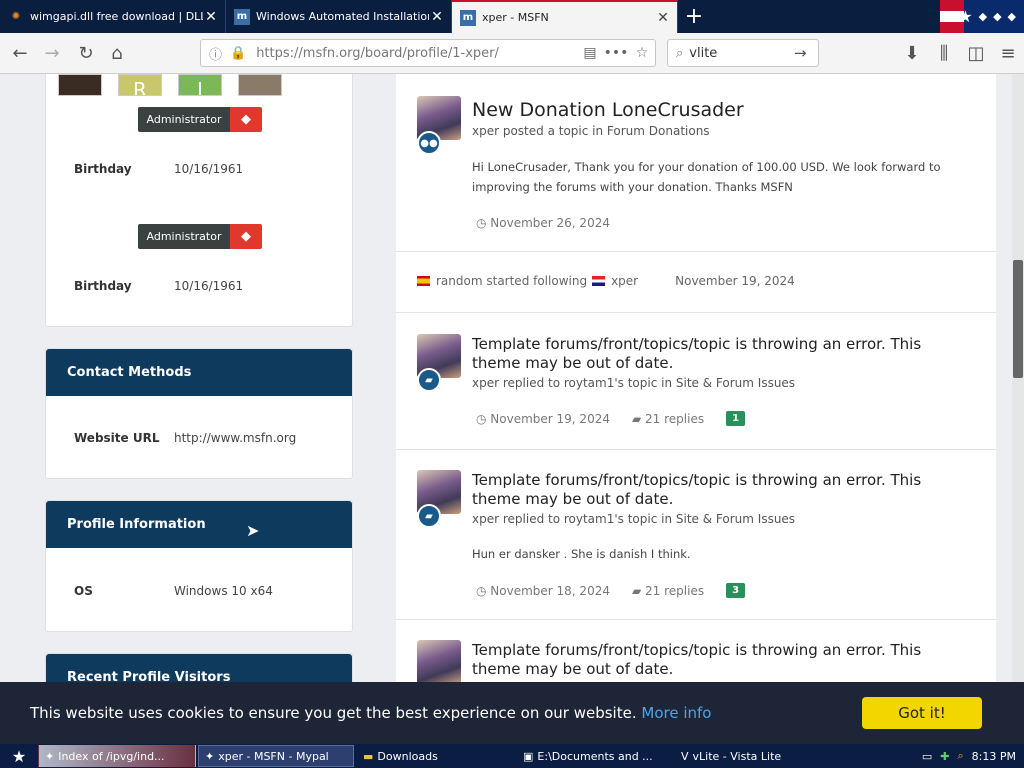 The image size is (1024, 768). Describe the element at coordinates (983, 16) in the screenshot. I see `minimize-icon: ◆` at that location.